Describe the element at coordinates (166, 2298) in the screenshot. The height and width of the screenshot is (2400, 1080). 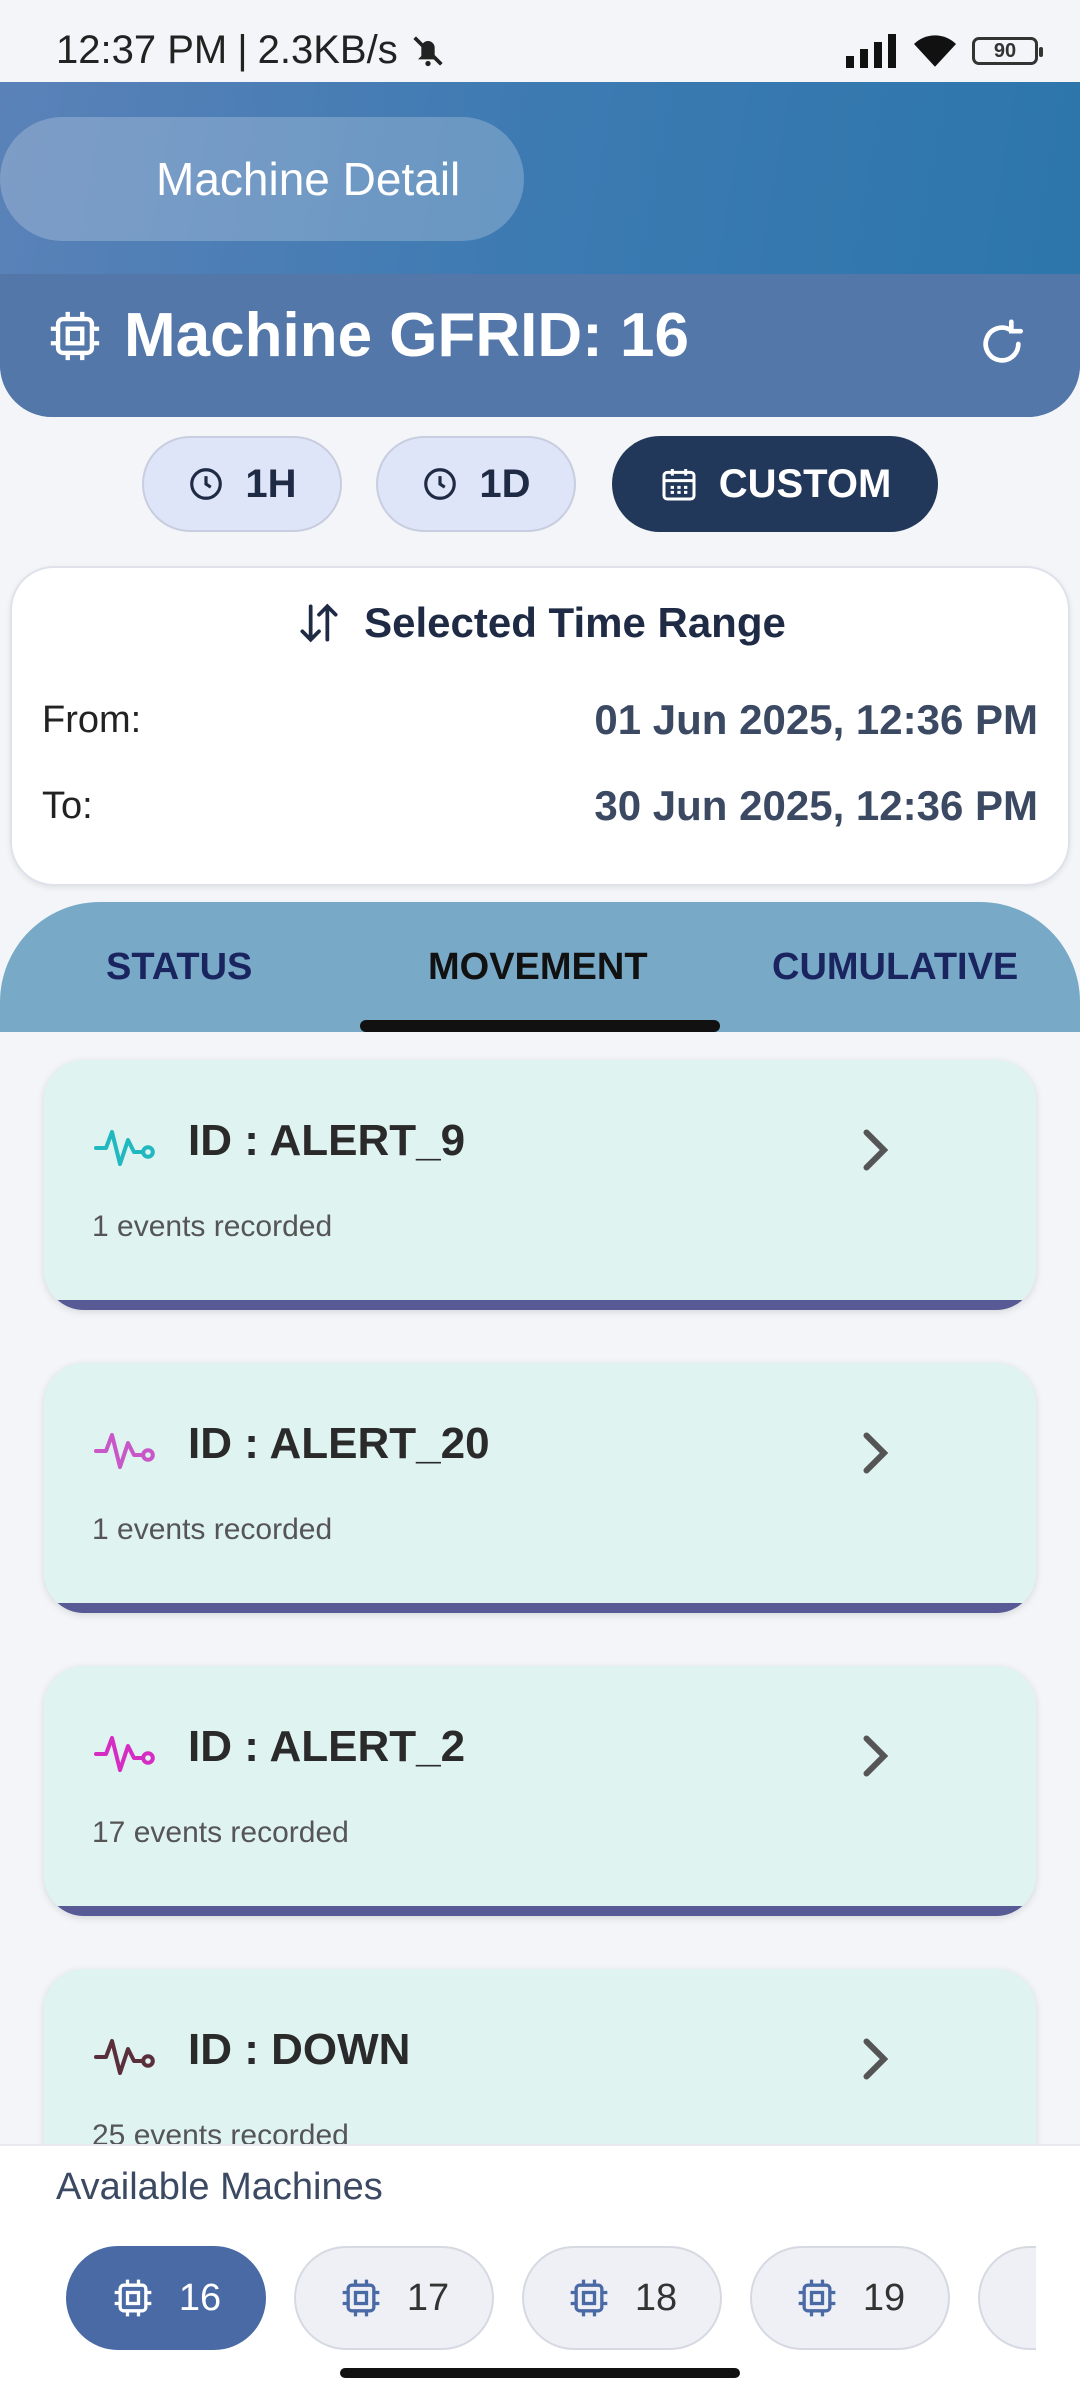
I see `machine-chip-16: 16` at that location.